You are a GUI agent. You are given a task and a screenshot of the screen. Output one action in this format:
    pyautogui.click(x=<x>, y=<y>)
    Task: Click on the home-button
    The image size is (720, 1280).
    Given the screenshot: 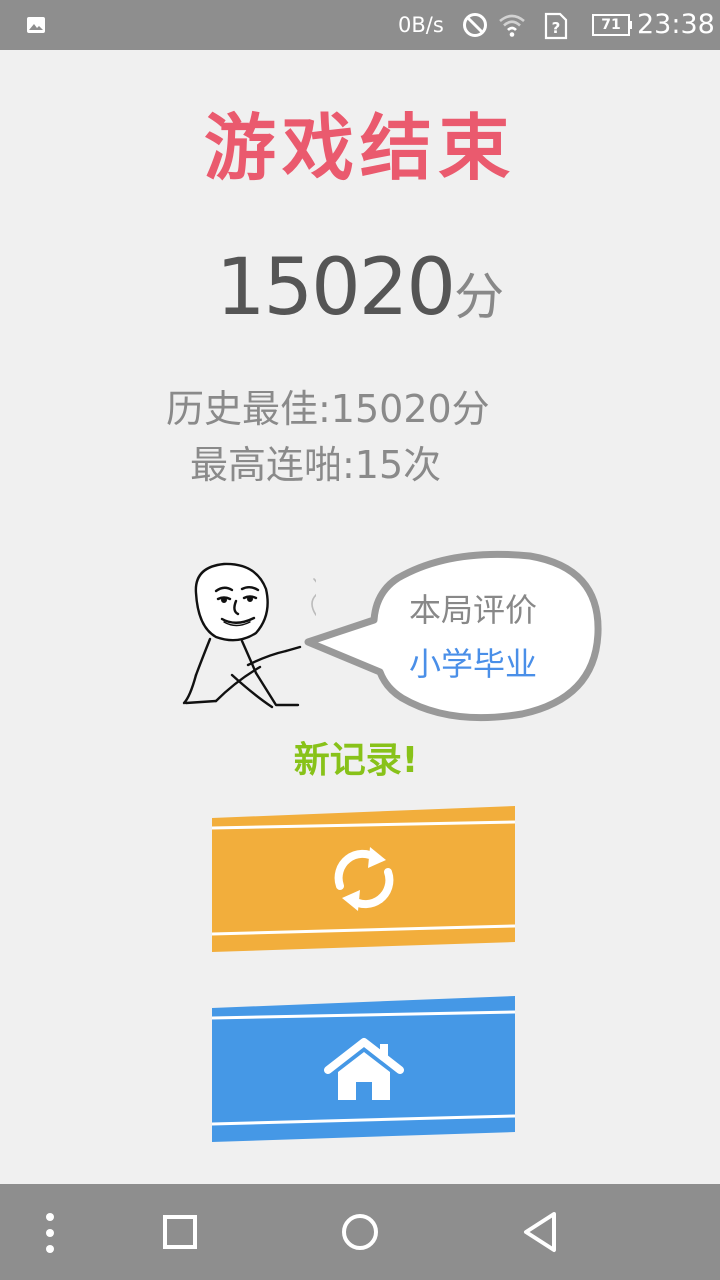 What is the action you would take?
    pyautogui.click(x=363, y=1069)
    